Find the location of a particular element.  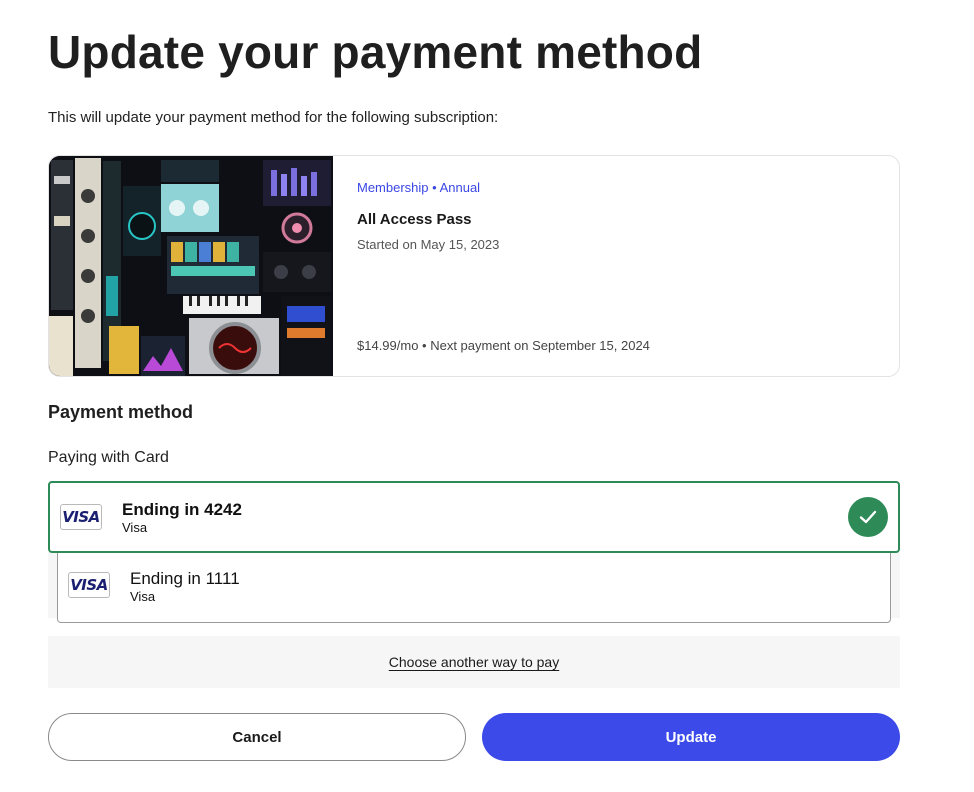

page-title: Update your payment method is located at coordinates (375, 52).